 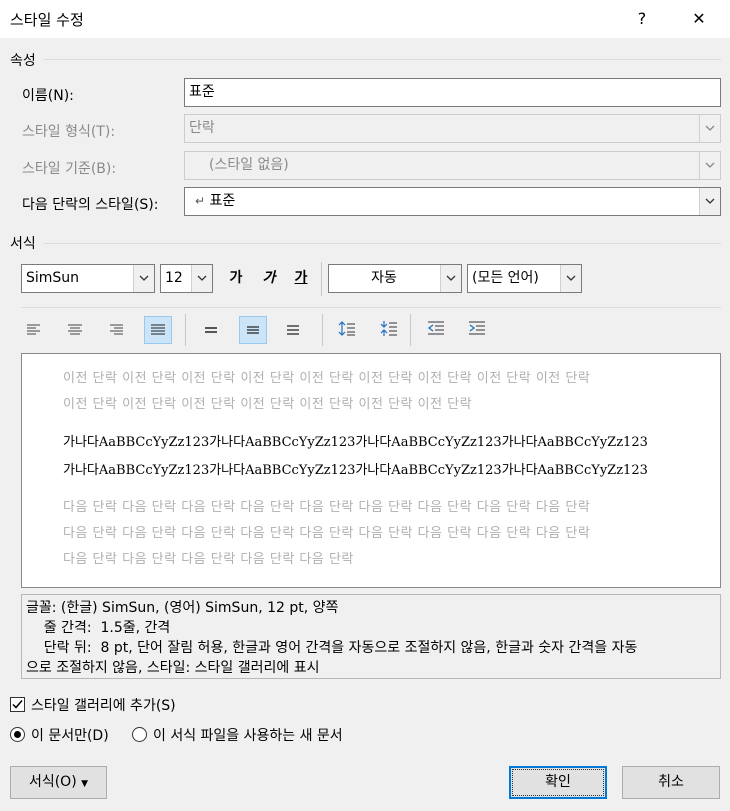 What do you see at coordinates (200, 201) in the screenshot?
I see `paragraph-mark-icon: ↵` at bounding box center [200, 201].